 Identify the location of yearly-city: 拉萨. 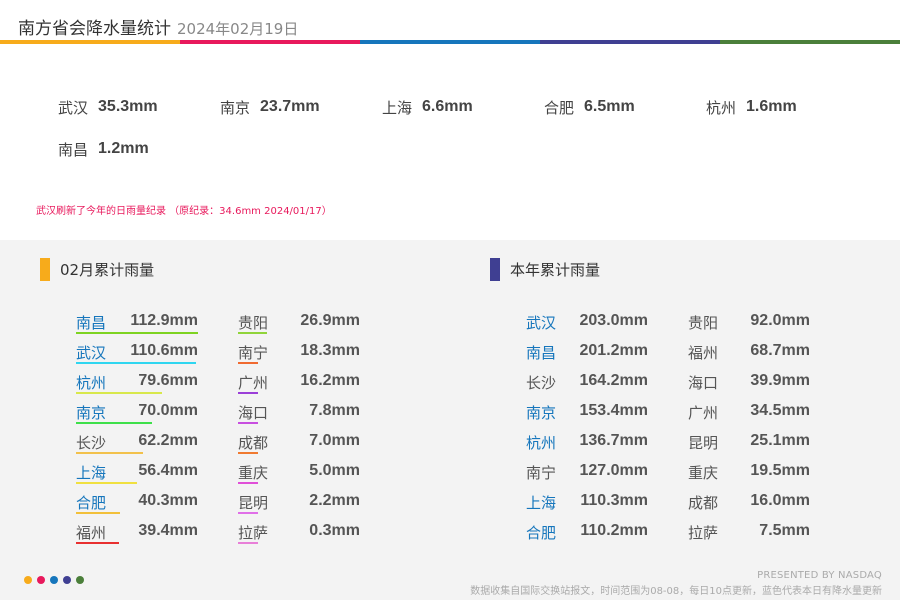
(703, 533).